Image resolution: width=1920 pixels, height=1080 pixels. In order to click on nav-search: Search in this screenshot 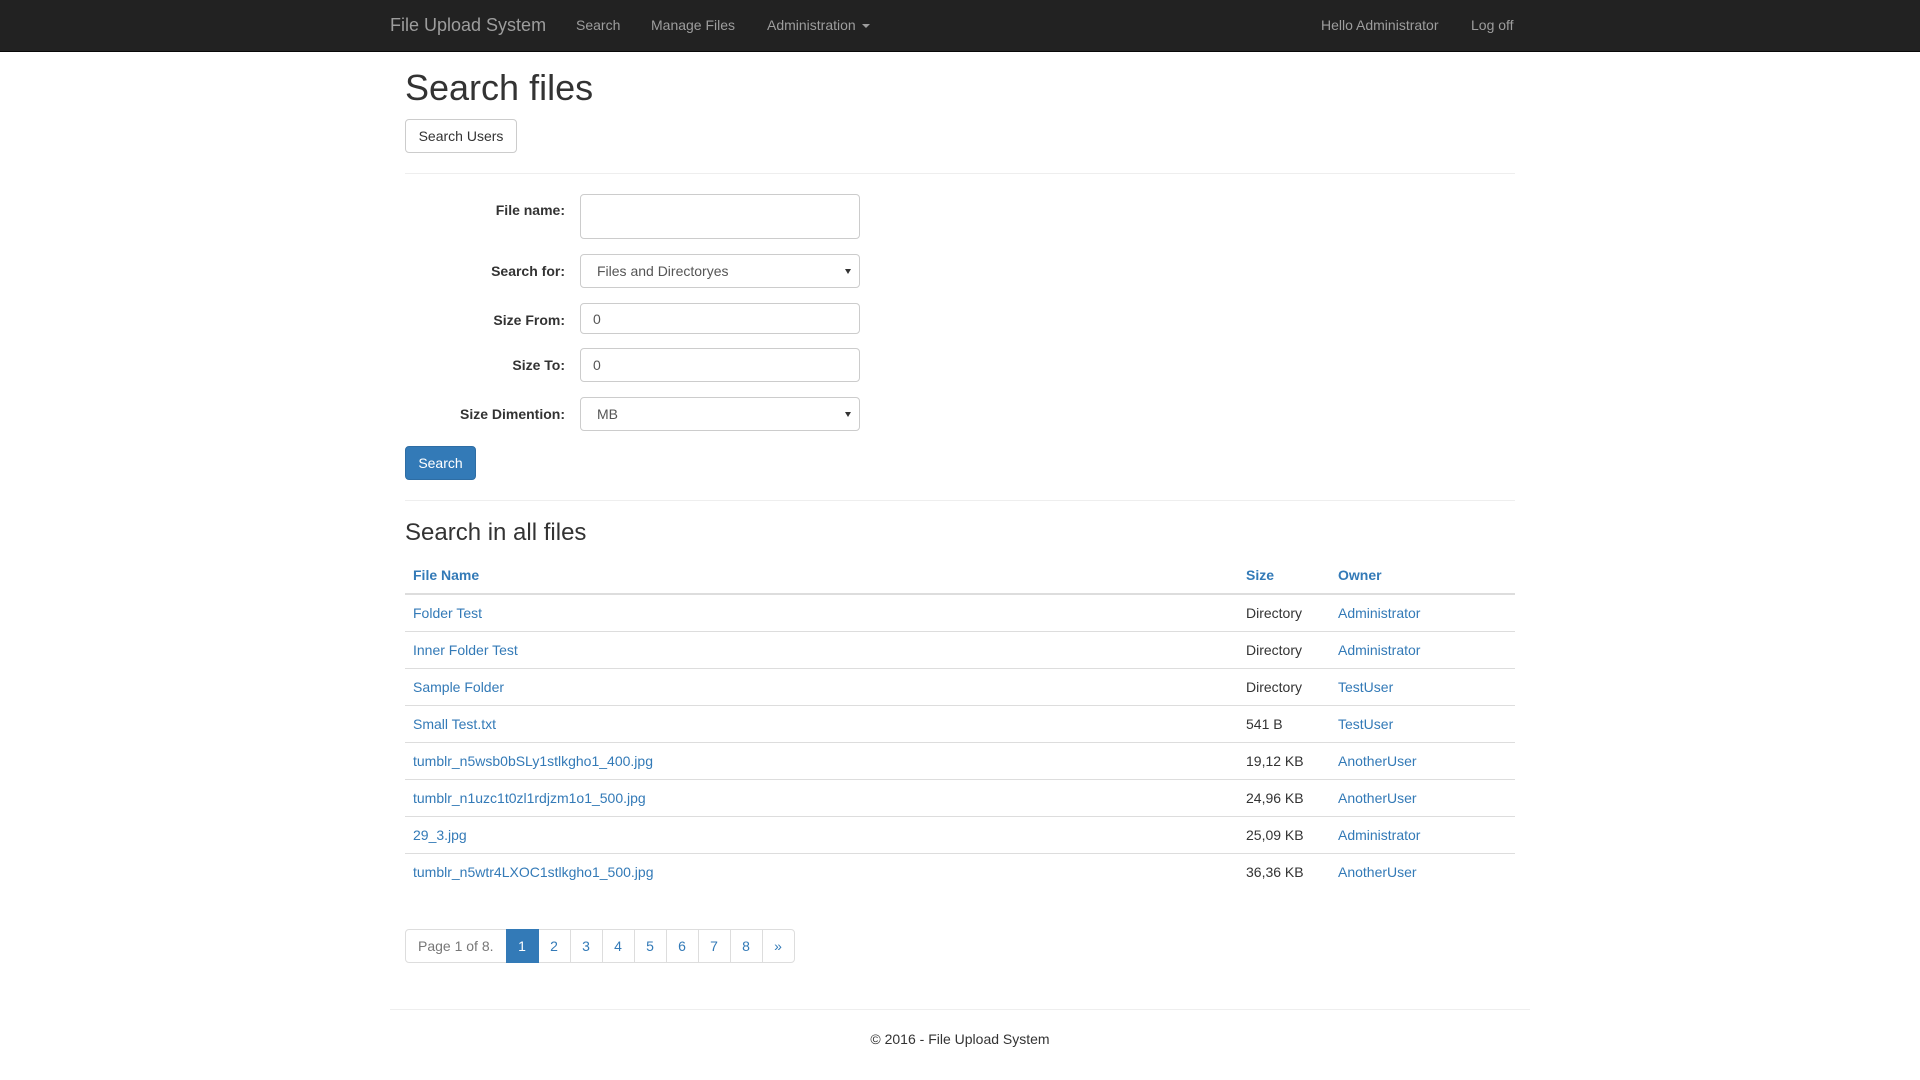, I will do `click(598, 25)`.